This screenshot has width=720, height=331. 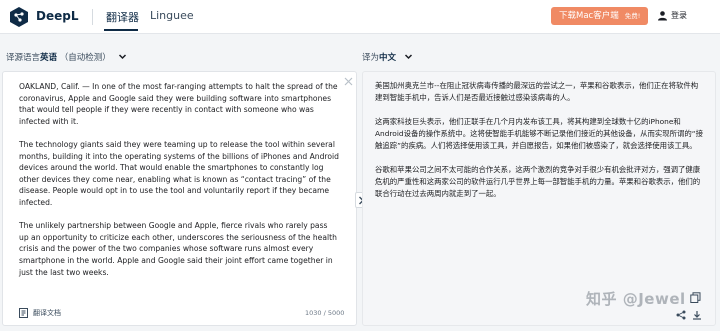 What do you see at coordinates (697, 315) in the screenshot?
I see `download-icon` at bounding box center [697, 315].